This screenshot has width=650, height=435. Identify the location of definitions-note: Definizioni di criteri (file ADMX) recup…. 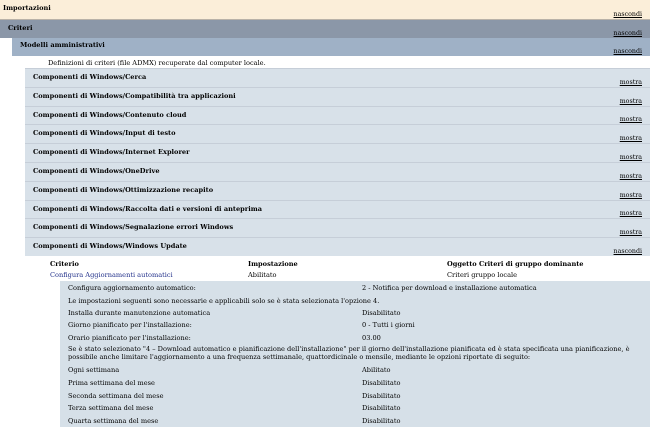
(349, 62).